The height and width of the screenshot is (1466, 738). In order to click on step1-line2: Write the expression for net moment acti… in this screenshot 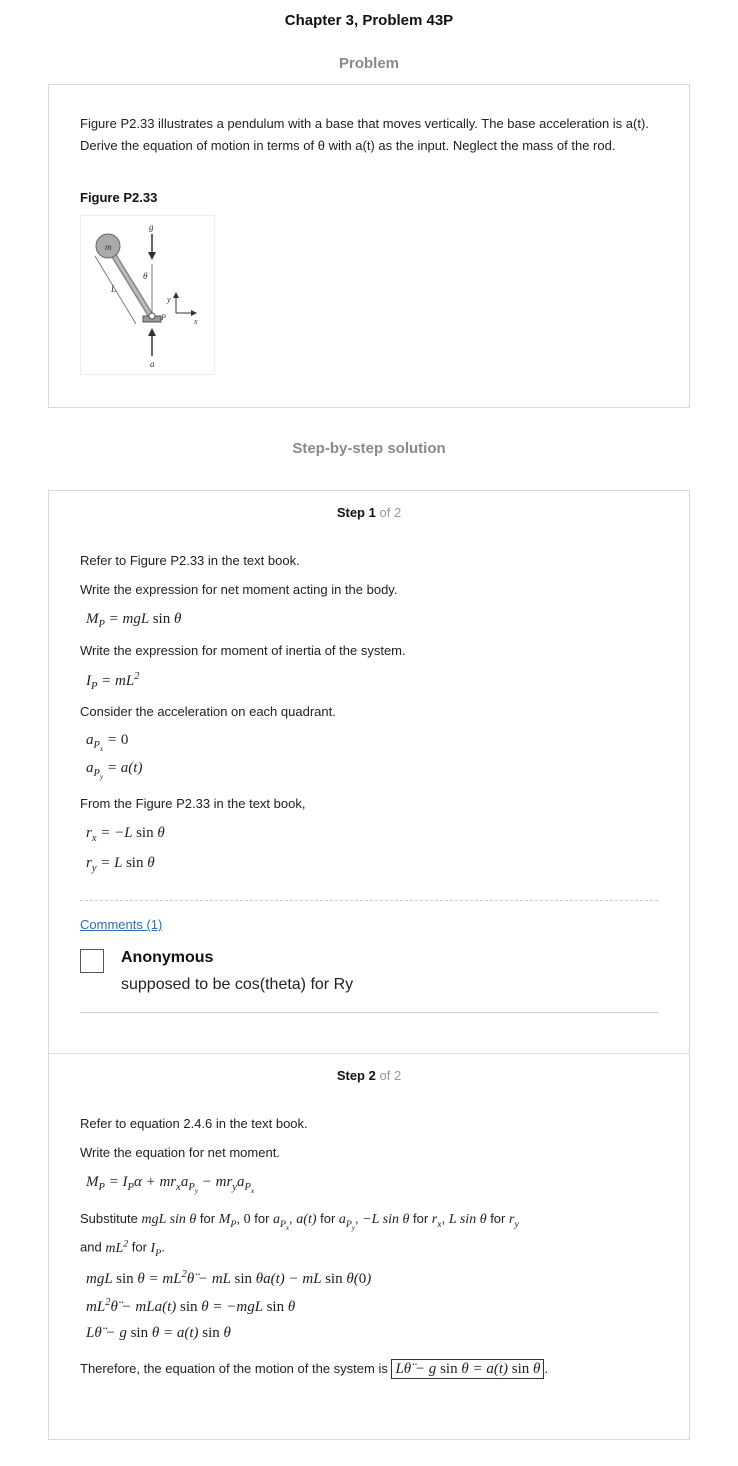, I will do `click(239, 589)`.